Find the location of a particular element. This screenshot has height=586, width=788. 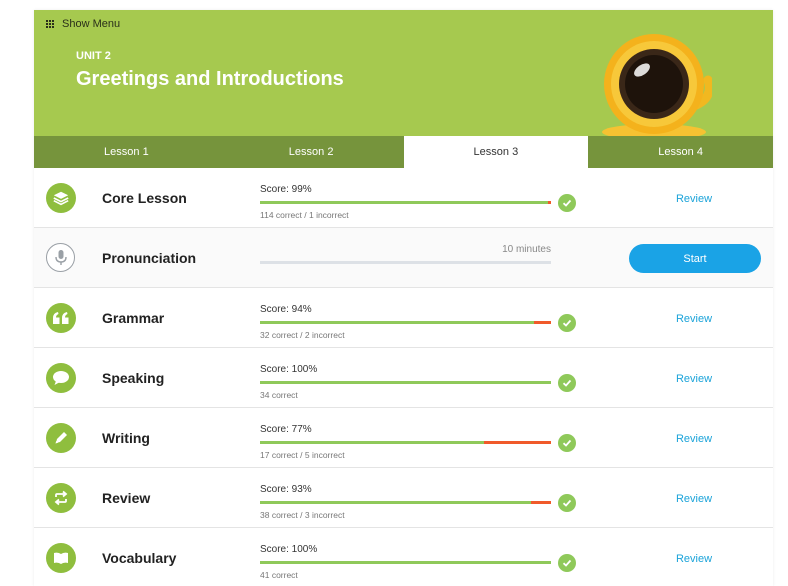

quote-icon is located at coordinates (61, 318).